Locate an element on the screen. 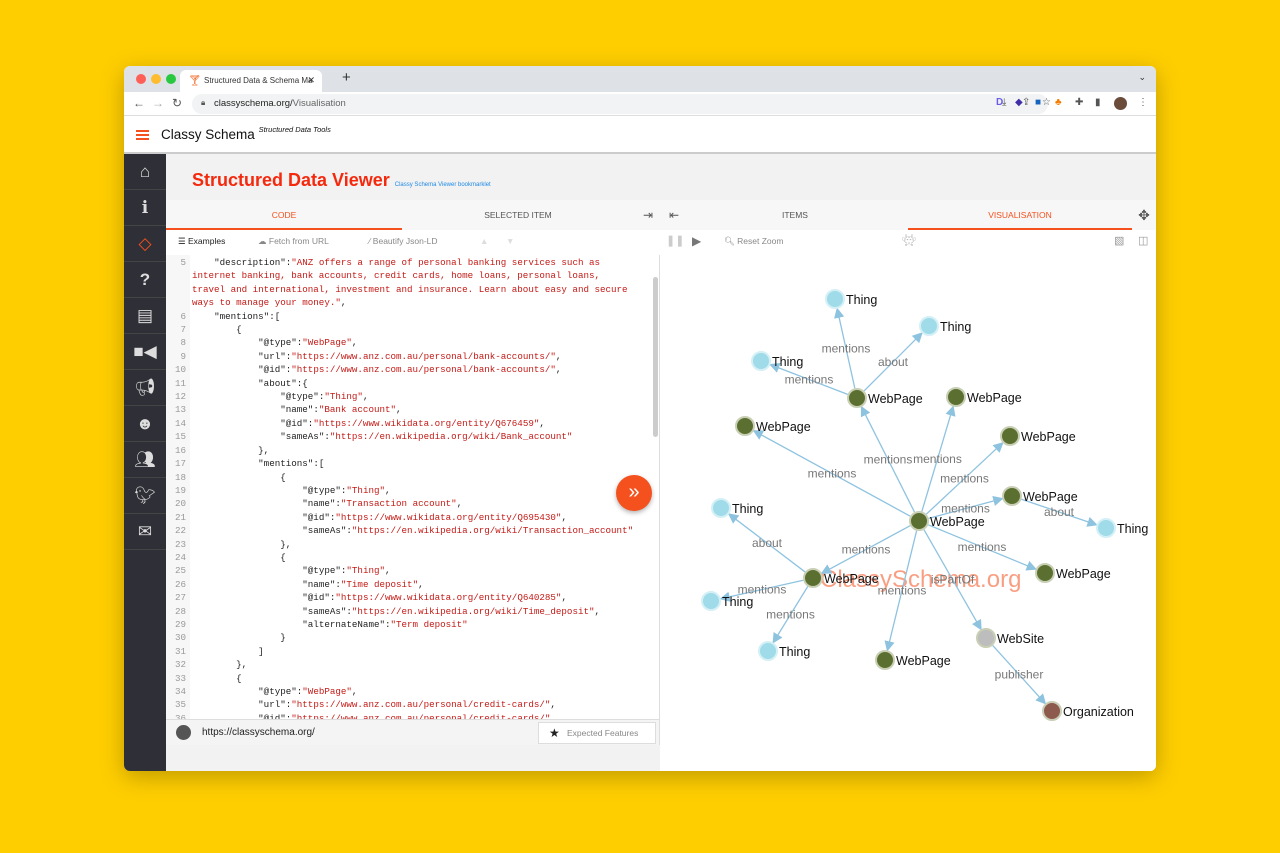 This screenshot has height=853, width=1280. edge-label: isPartOf is located at coordinates (953, 580).